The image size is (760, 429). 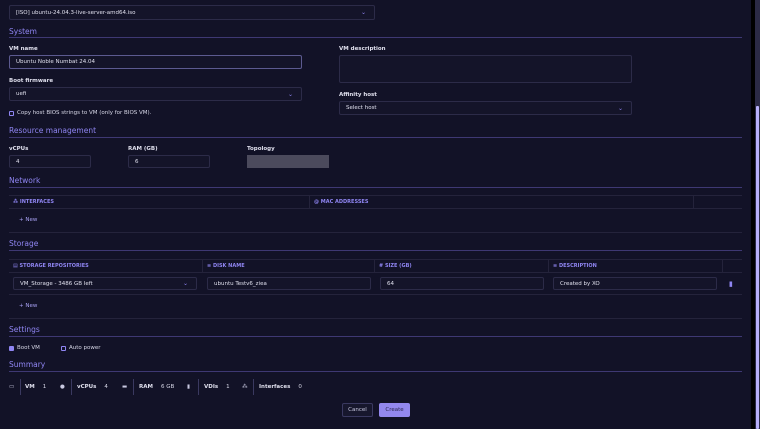 What do you see at coordinates (155, 62) in the screenshot?
I see `vm-name-input: Ubuntu Noble Numbat 24.04` at bounding box center [155, 62].